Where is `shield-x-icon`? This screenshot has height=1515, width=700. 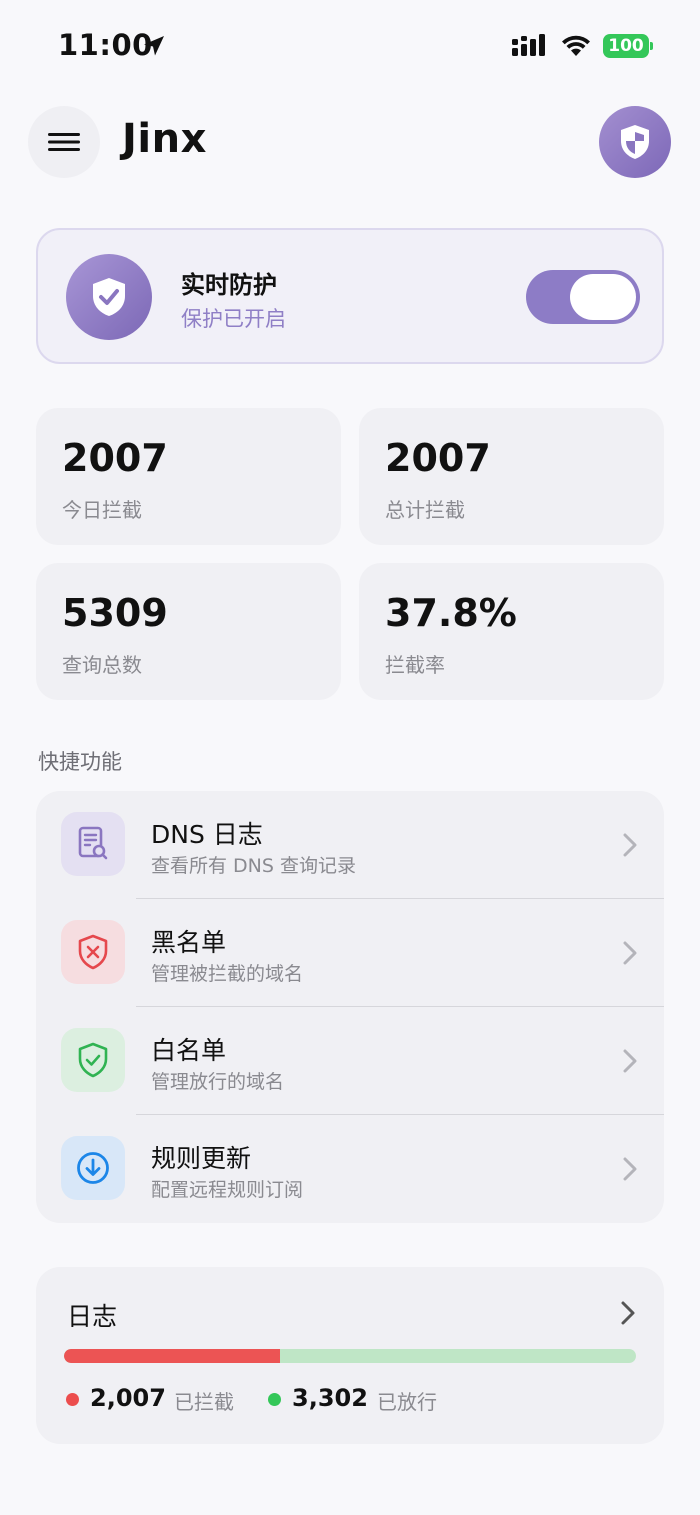
shield-x-icon is located at coordinates (93, 952).